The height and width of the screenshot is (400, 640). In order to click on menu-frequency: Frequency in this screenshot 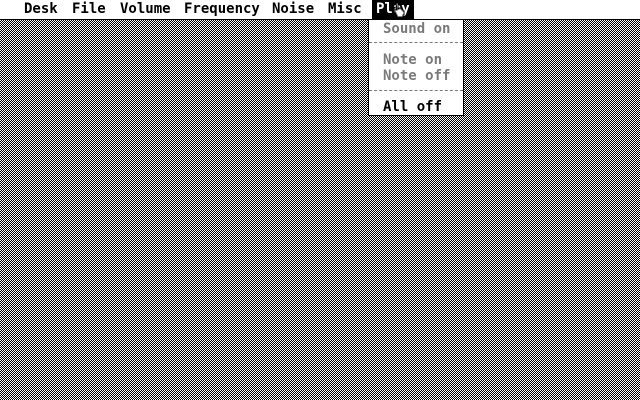, I will do `click(222, 9)`.